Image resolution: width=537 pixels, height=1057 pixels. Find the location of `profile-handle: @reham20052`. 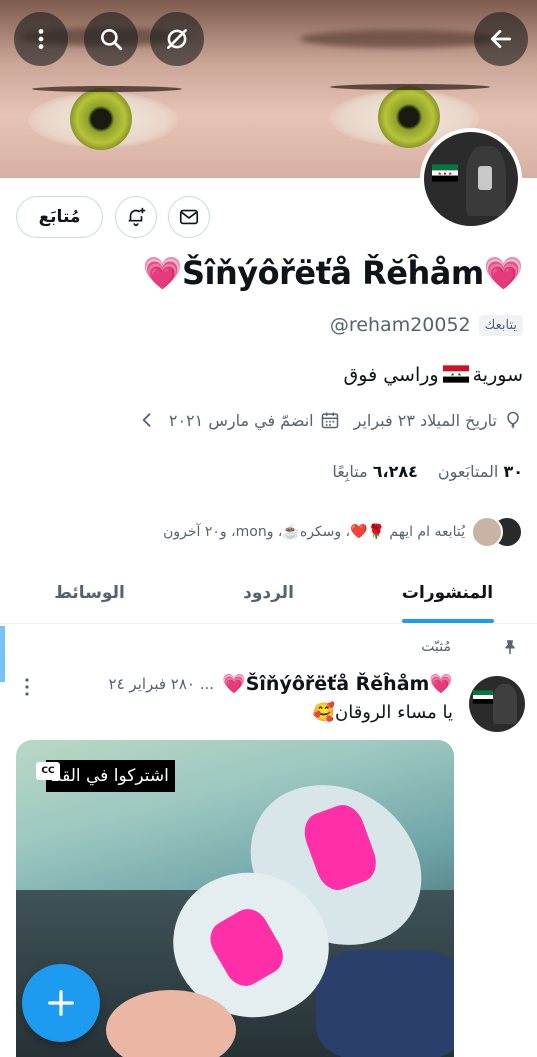

profile-handle: @reham20052 is located at coordinates (400, 325).